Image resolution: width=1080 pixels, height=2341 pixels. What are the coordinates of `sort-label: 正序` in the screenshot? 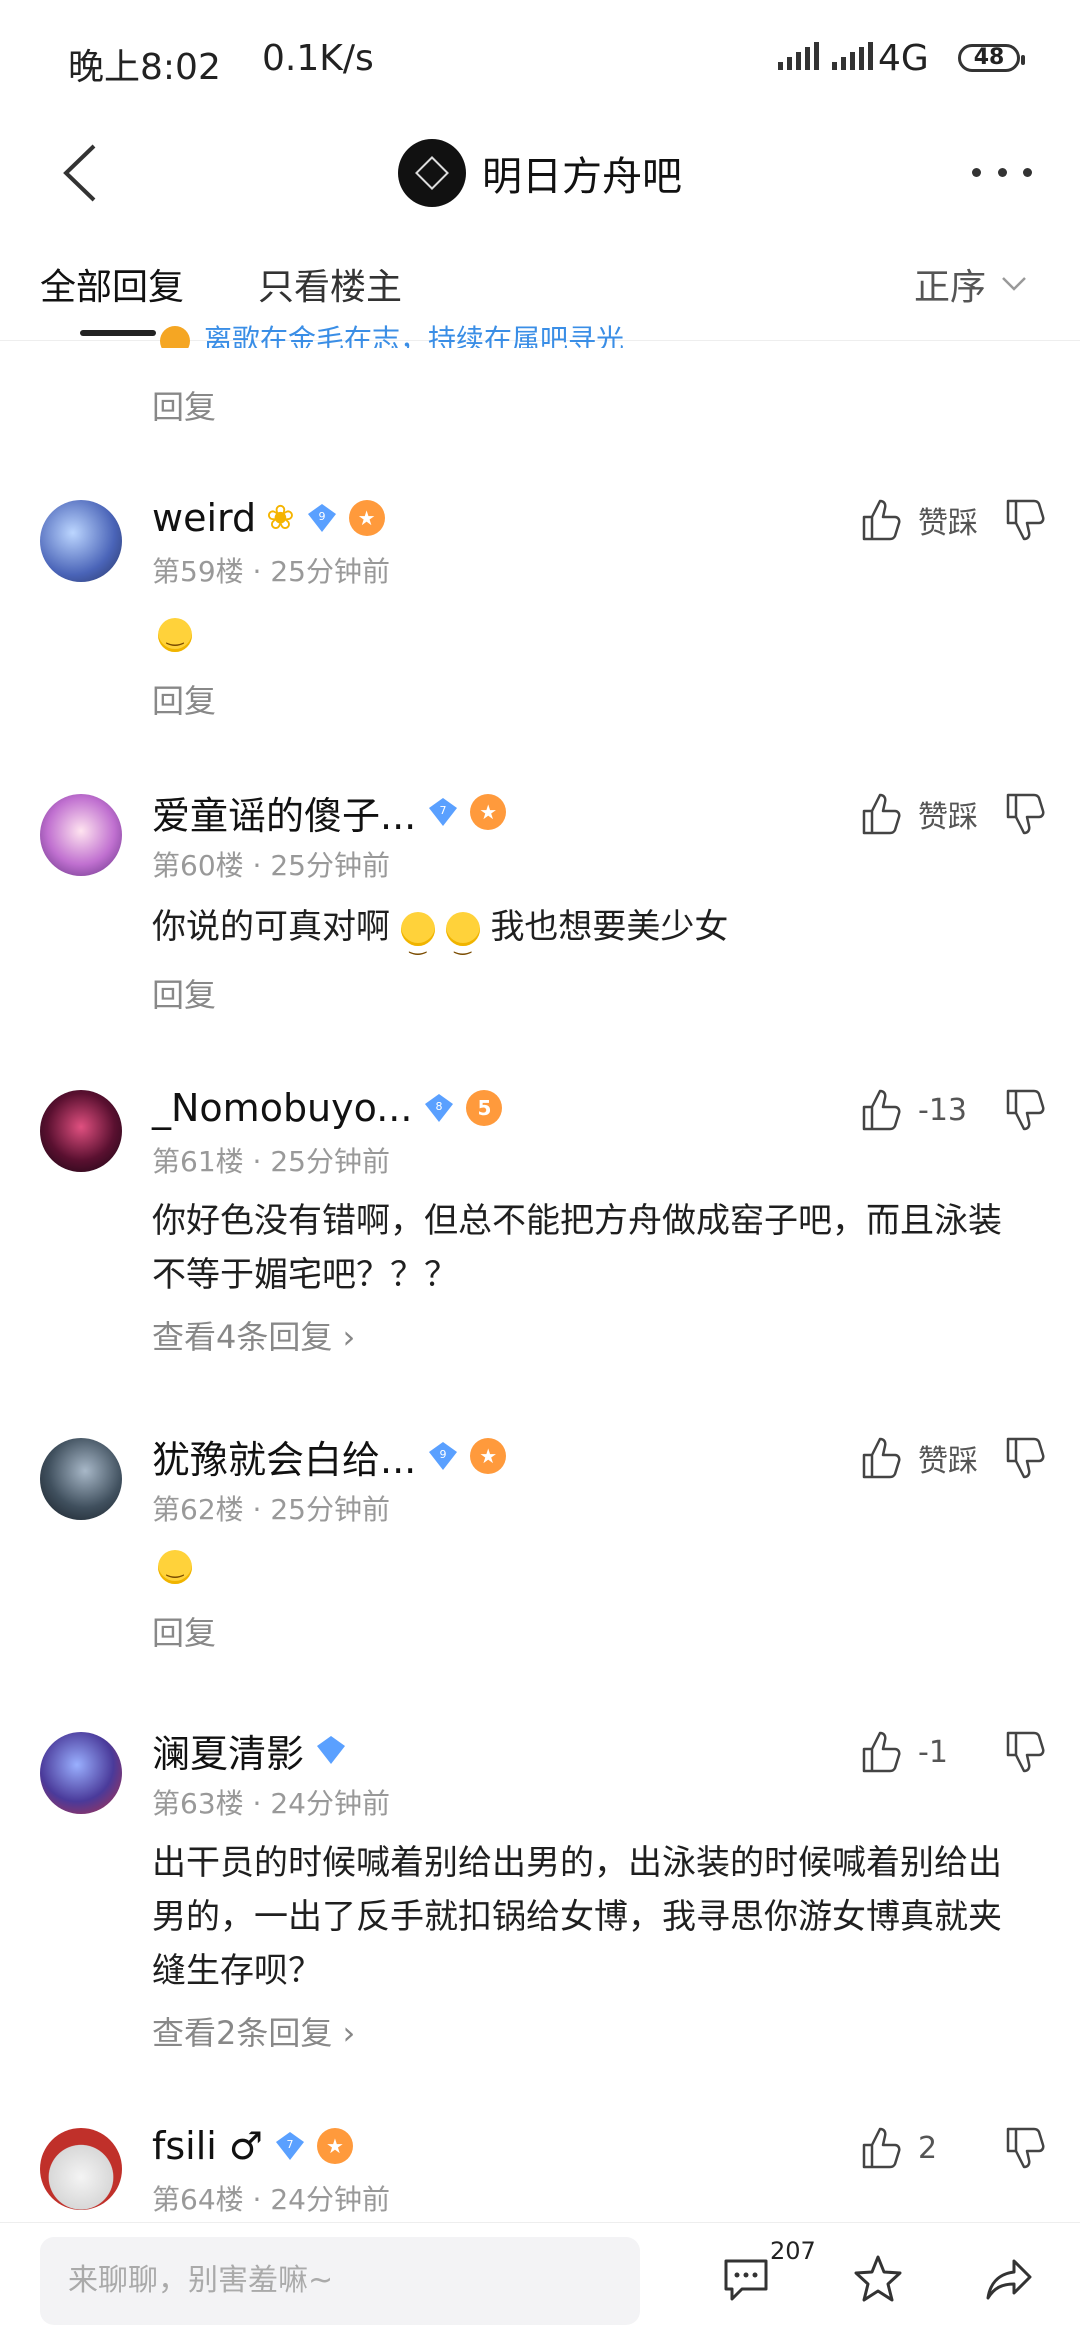 It's located at (950, 287).